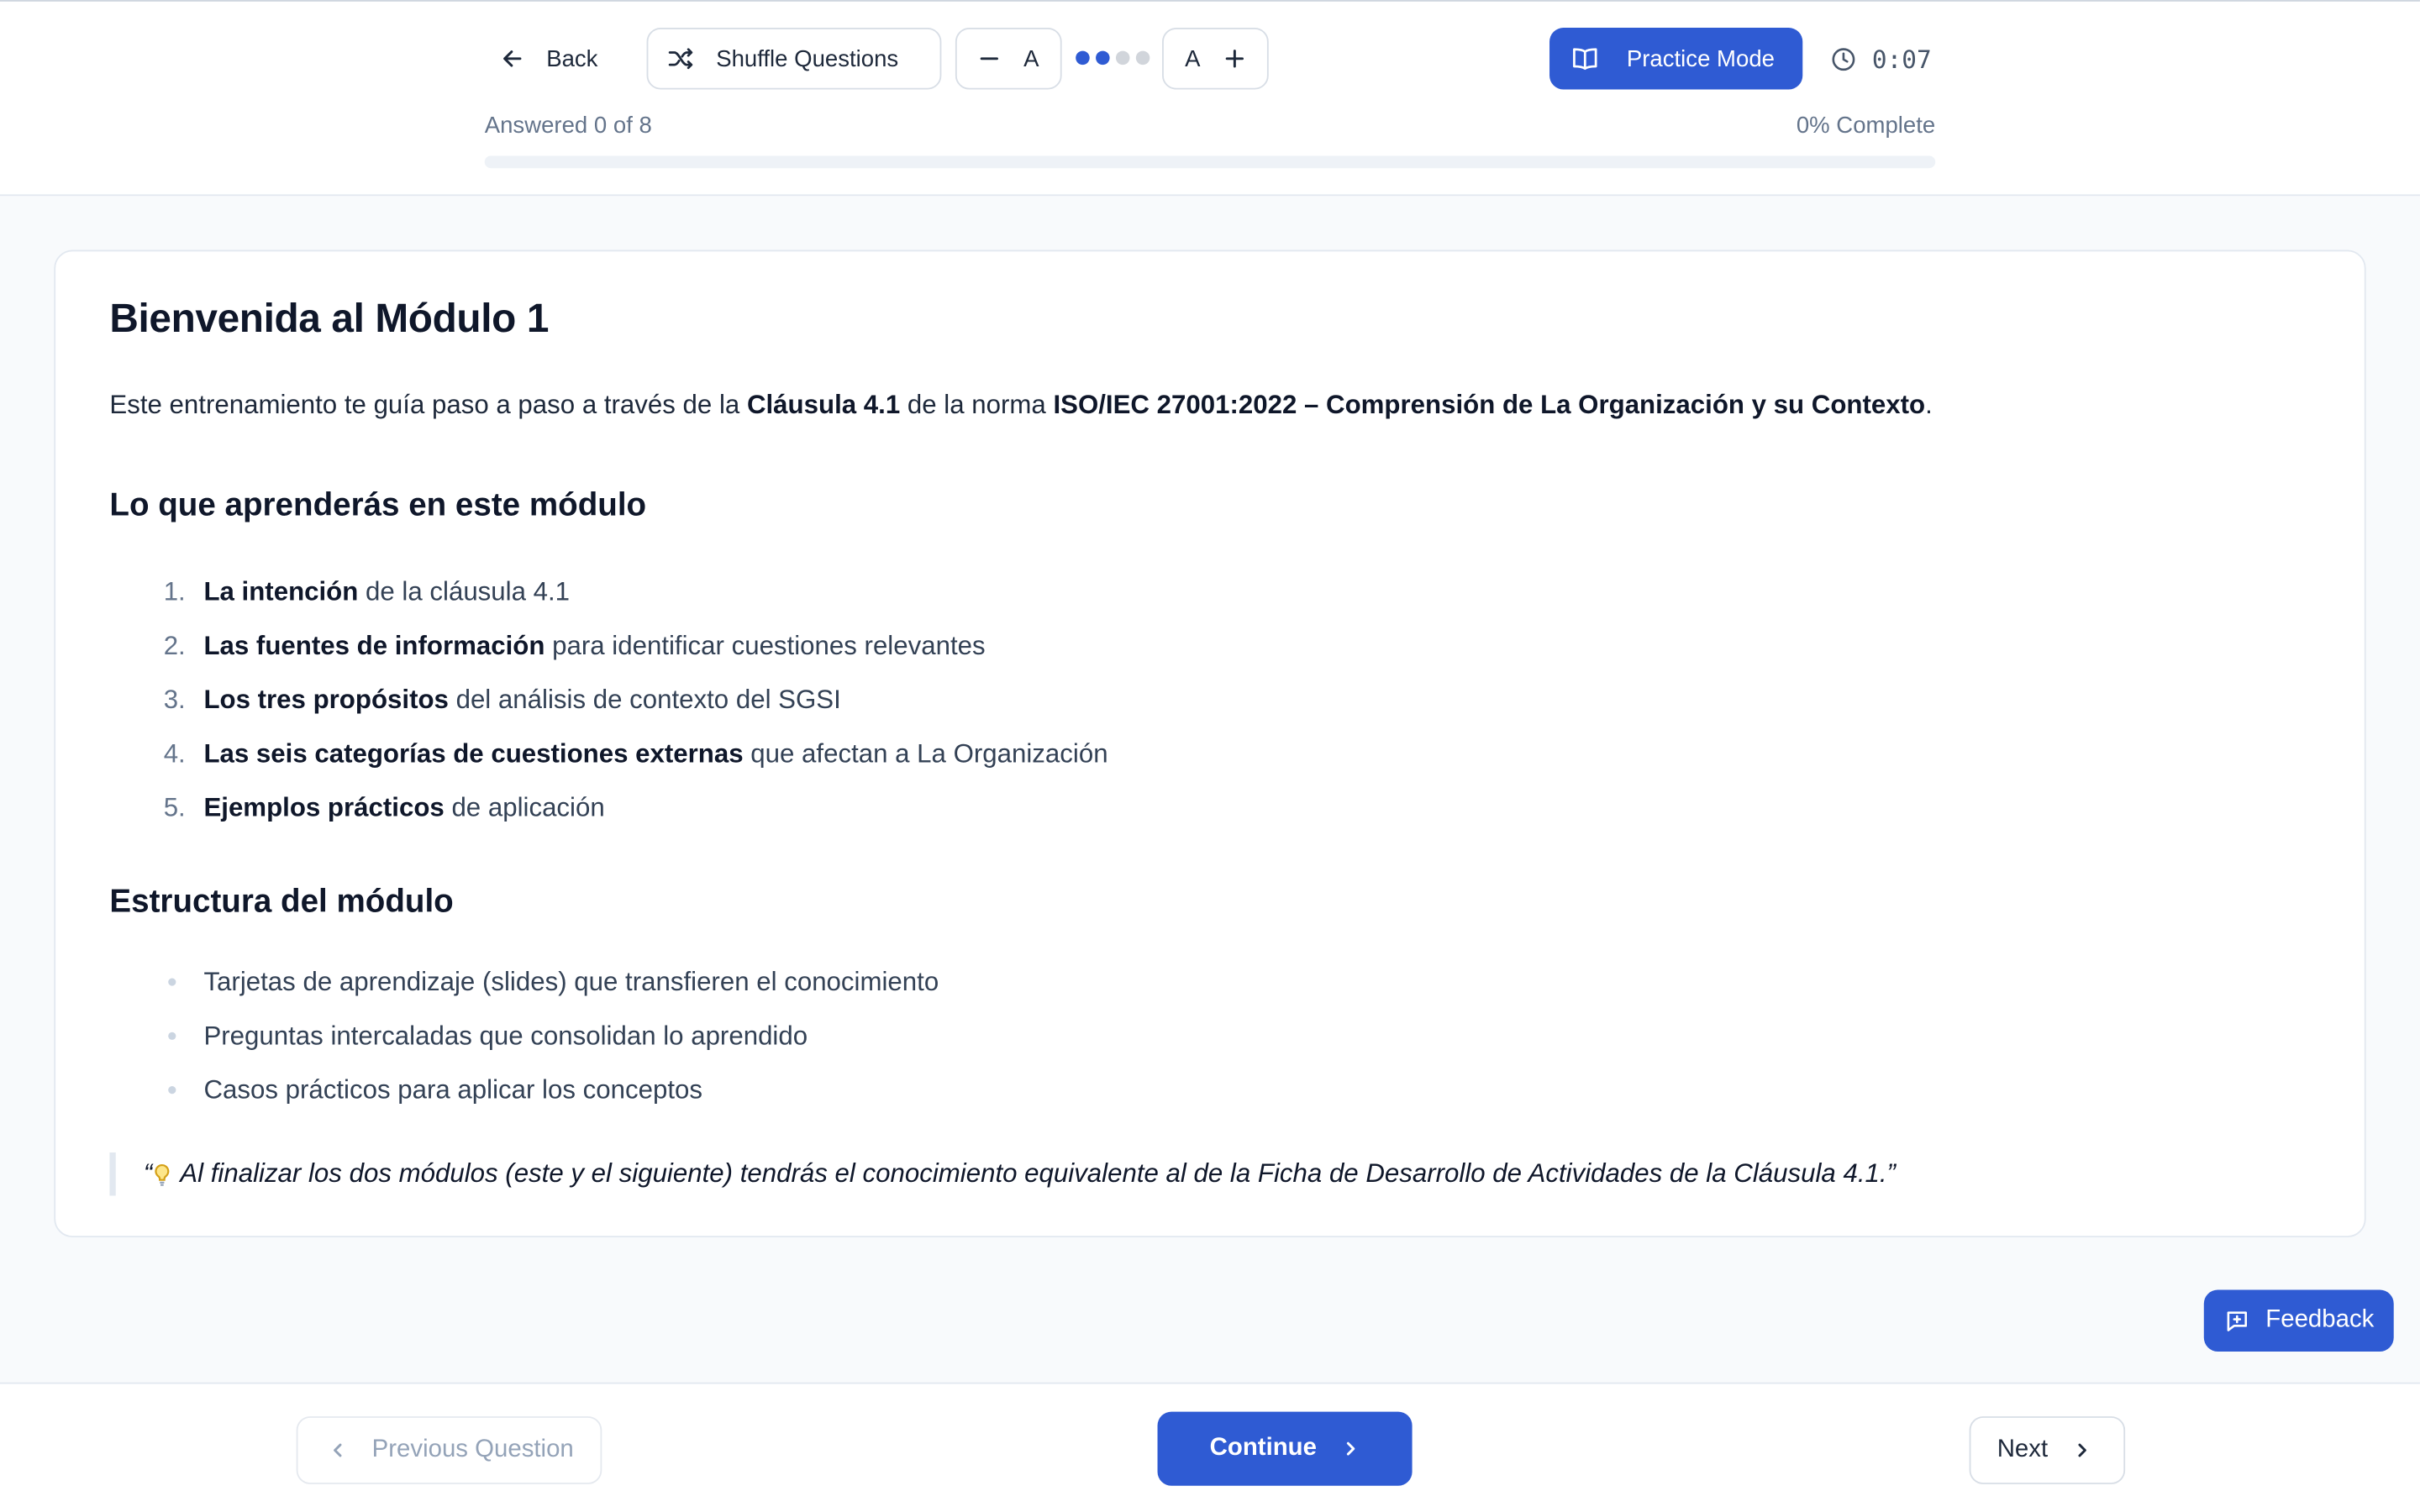 The image size is (2420, 1512). I want to click on timer-value: 0:07, so click(1902, 59).